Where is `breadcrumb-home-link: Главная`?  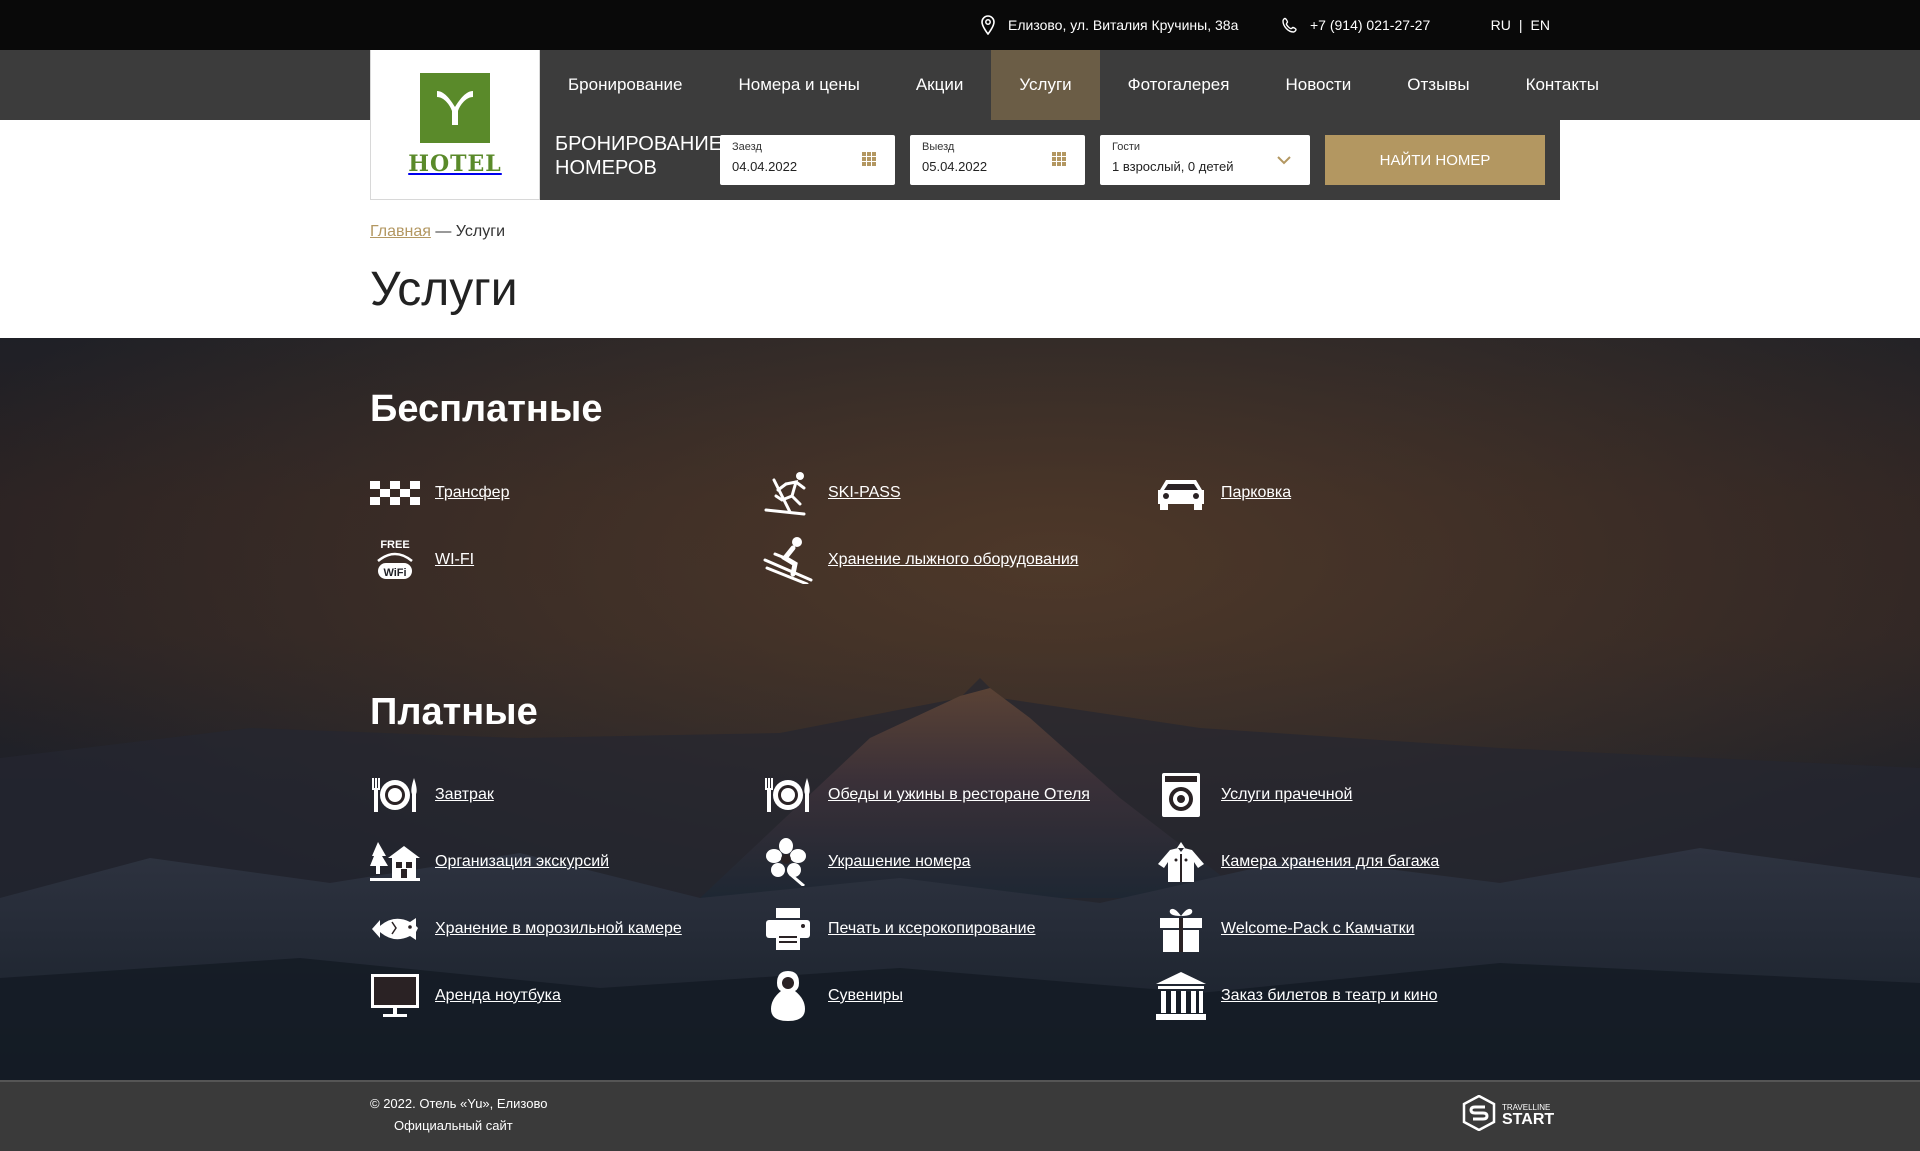 breadcrumb-home-link: Главная is located at coordinates (400, 231).